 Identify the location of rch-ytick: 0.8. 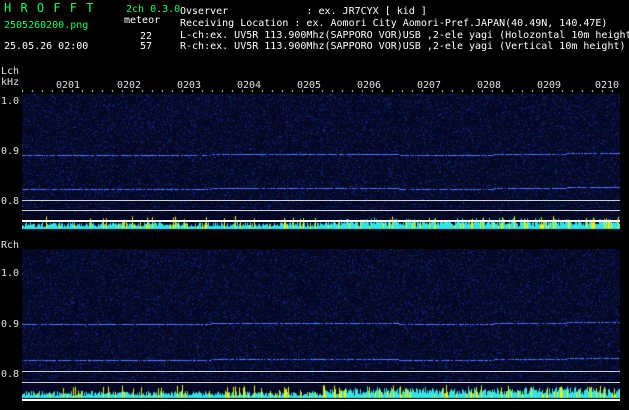
(10, 374).